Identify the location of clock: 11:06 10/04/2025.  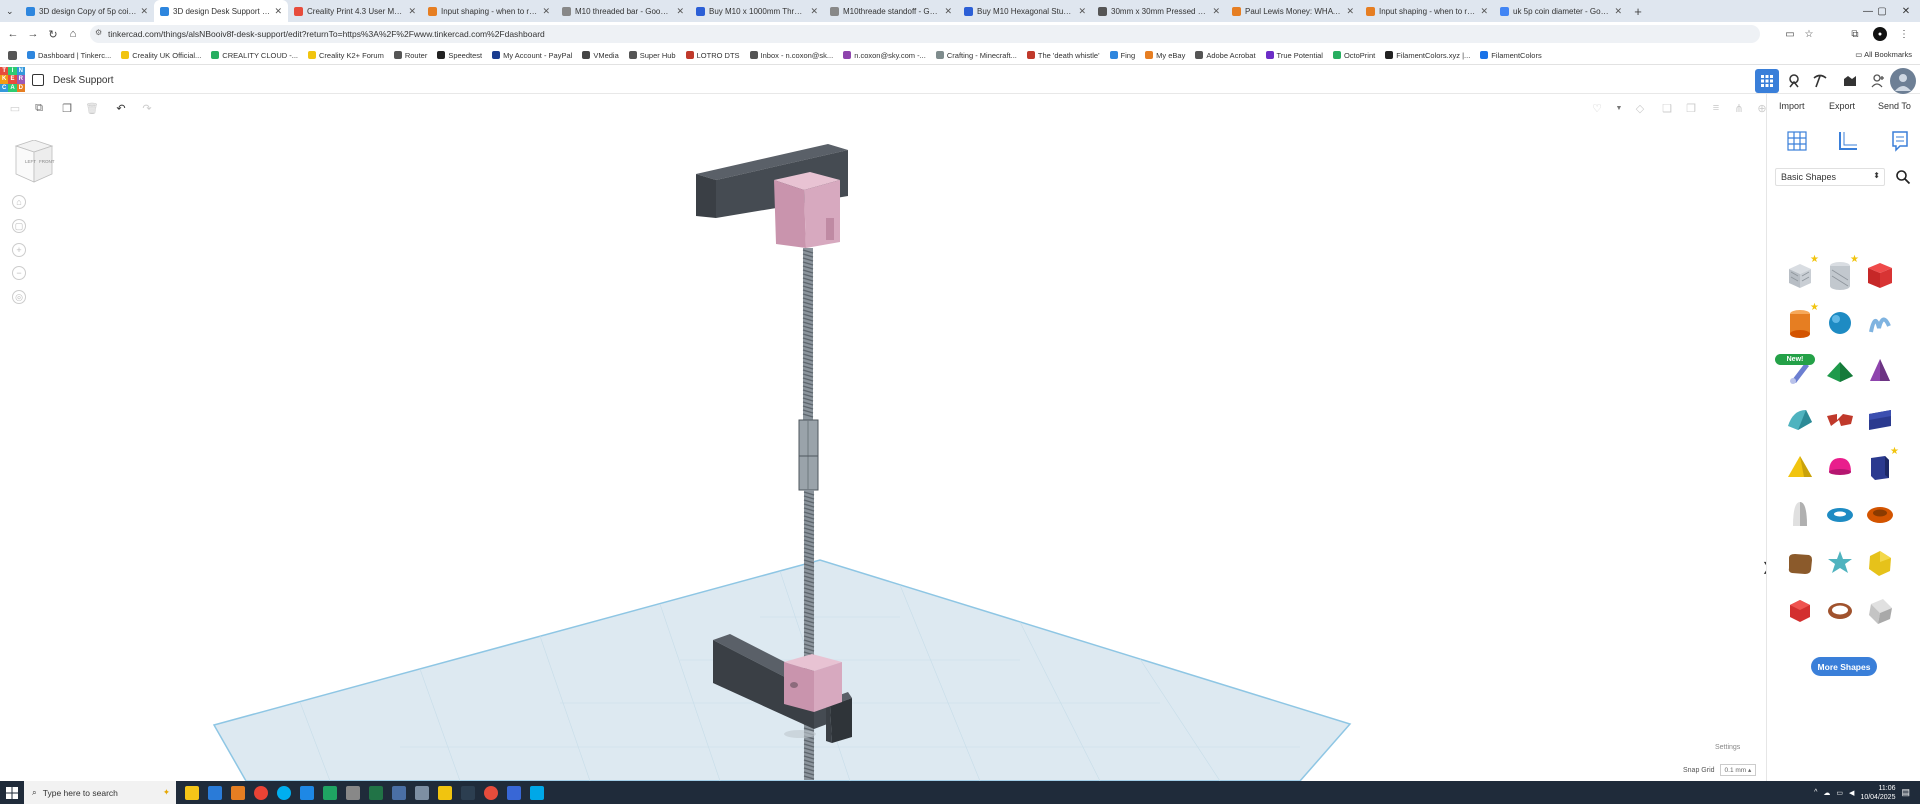
(1877, 793).